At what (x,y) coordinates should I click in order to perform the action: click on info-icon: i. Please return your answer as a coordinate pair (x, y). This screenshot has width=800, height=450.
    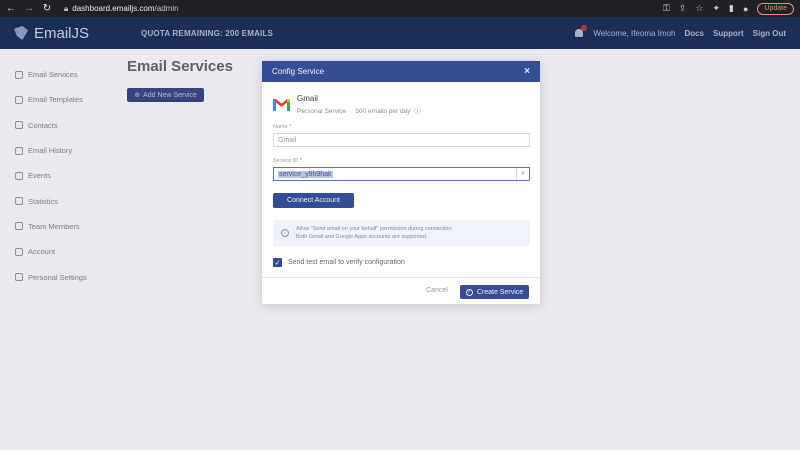
    Looking at the image, I should click on (285, 233).